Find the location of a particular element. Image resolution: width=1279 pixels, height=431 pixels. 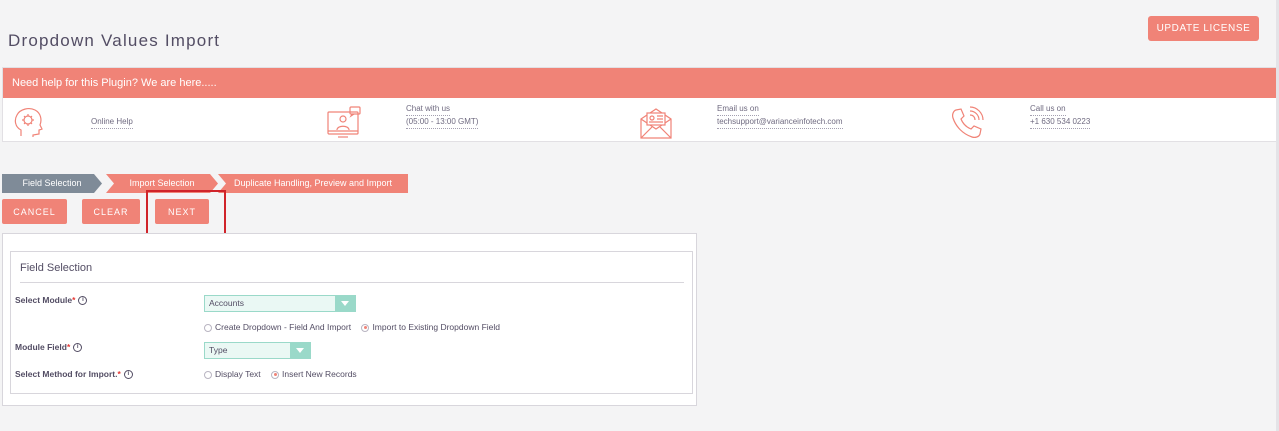

phone-number-link: +1 630 534 0223 is located at coordinates (1060, 122).